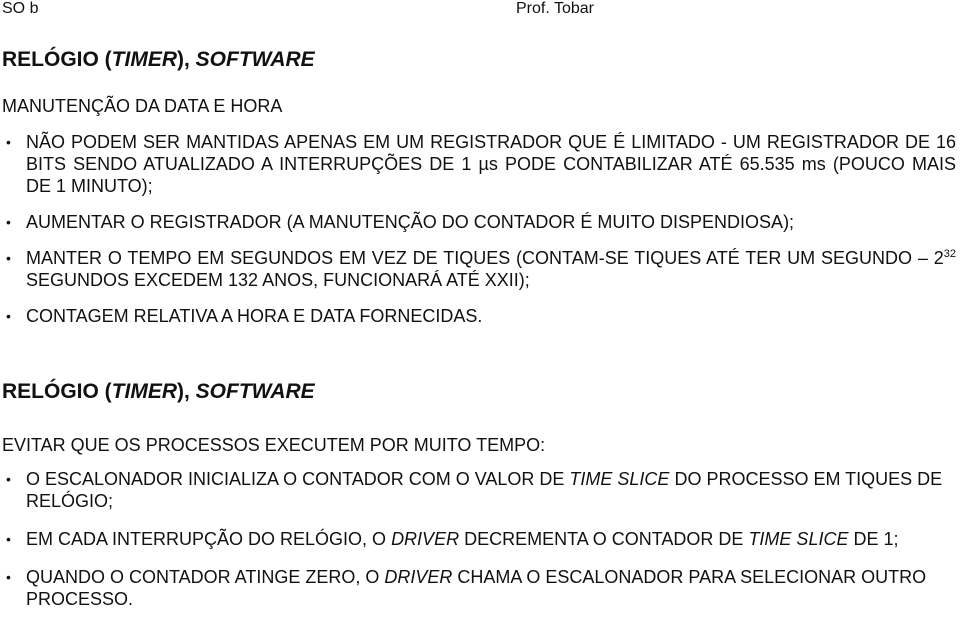 Image resolution: width=960 pixels, height=624 pixels. I want to click on list-item-text: QUANDO O CONTADOR ATINGE ZERO, O, so click(205, 577).